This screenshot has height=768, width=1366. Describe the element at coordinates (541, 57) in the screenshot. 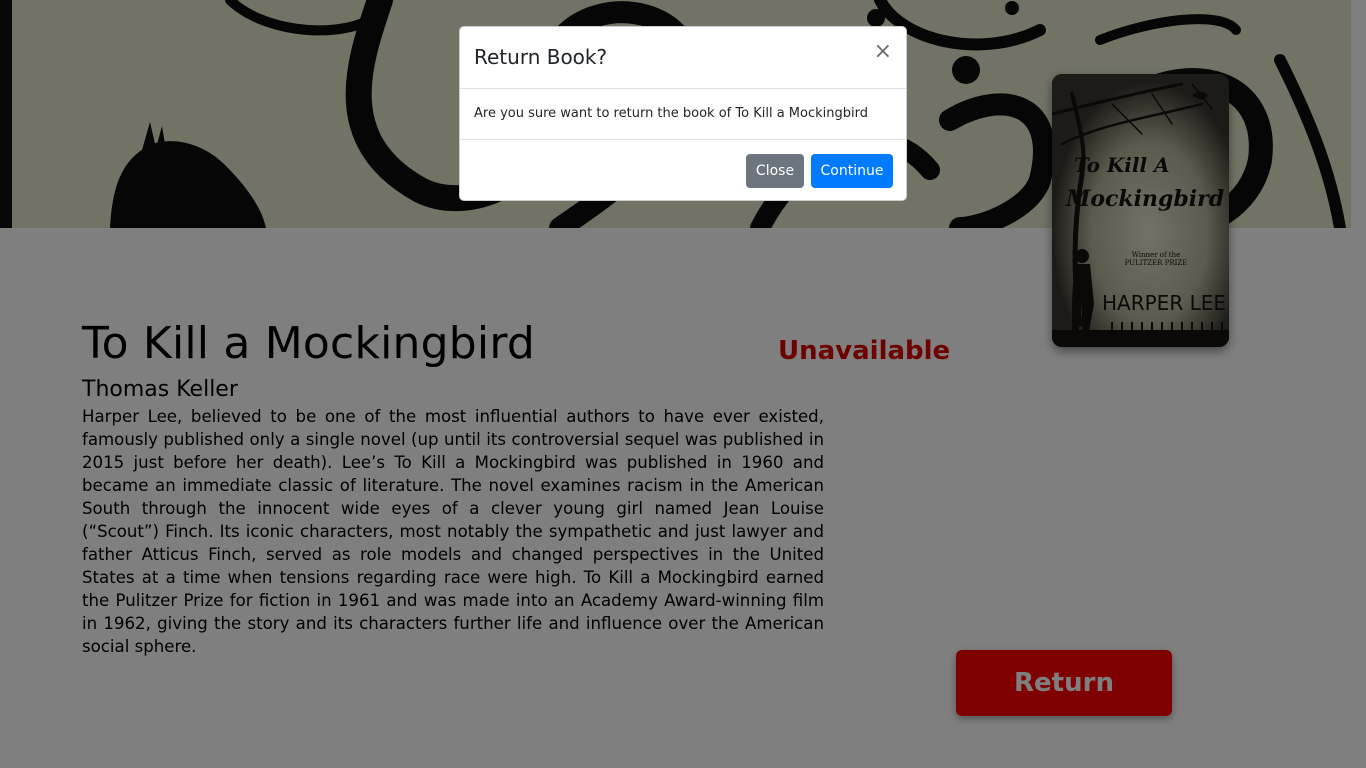

I see `modal-title: Return Book?` at that location.